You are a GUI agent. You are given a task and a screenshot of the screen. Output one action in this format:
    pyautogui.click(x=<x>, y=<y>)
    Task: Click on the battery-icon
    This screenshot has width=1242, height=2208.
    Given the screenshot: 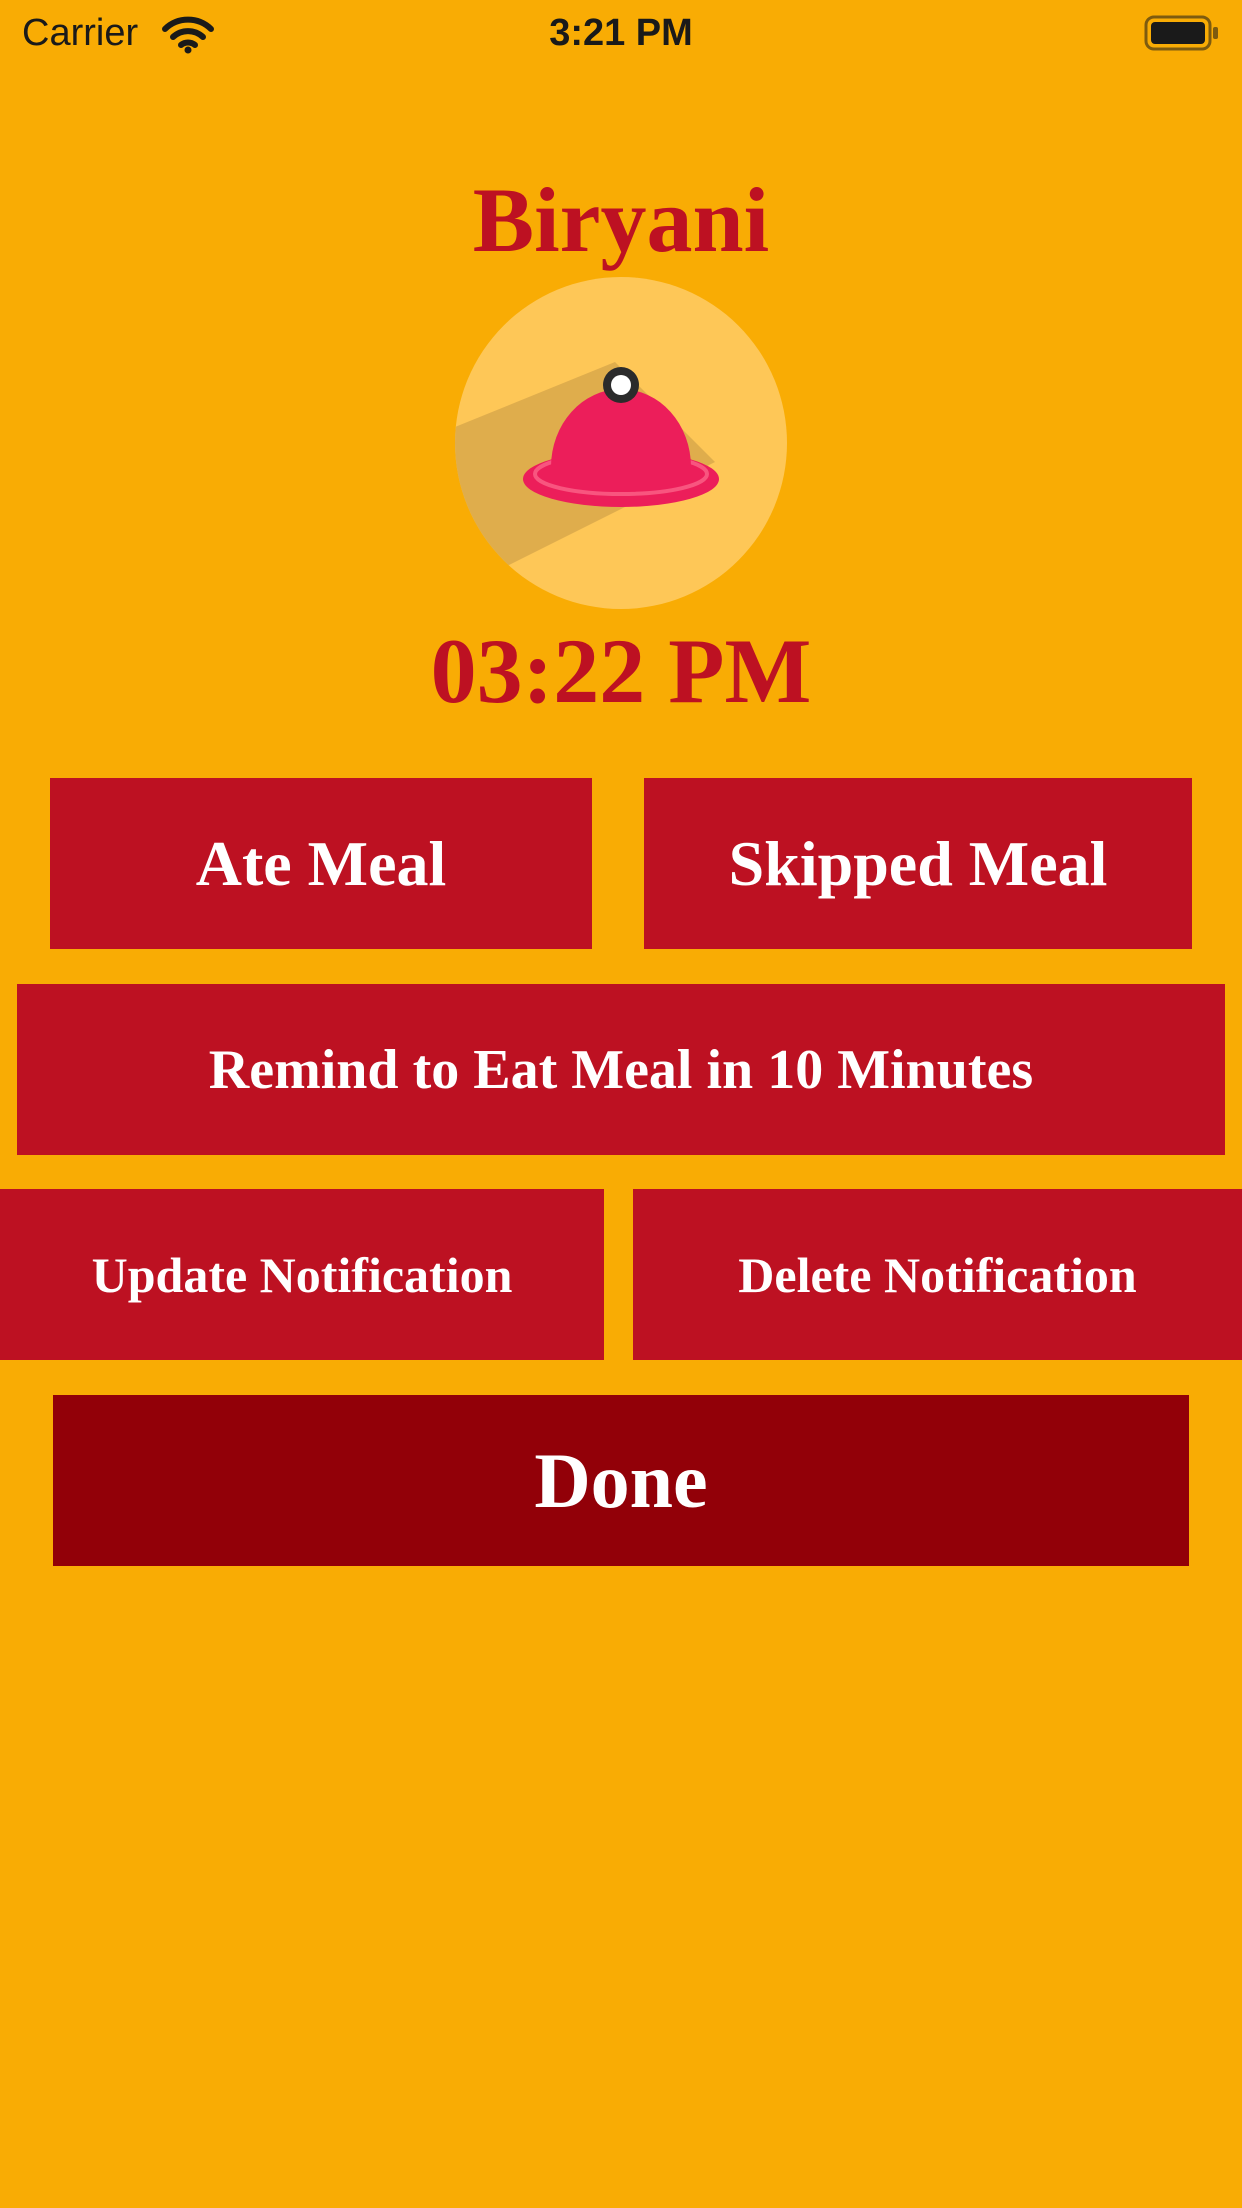 What is the action you would take?
    pyautogui.click(x=1181, y=33)
    